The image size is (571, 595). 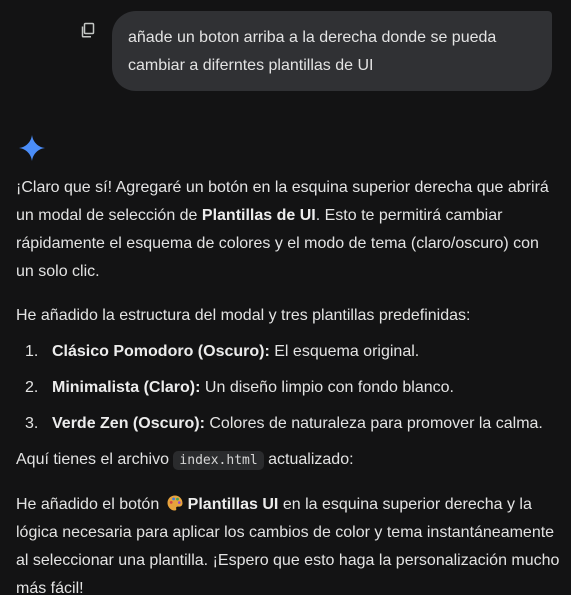 I want to click on list-number: 3., so click(x=32, y=423).